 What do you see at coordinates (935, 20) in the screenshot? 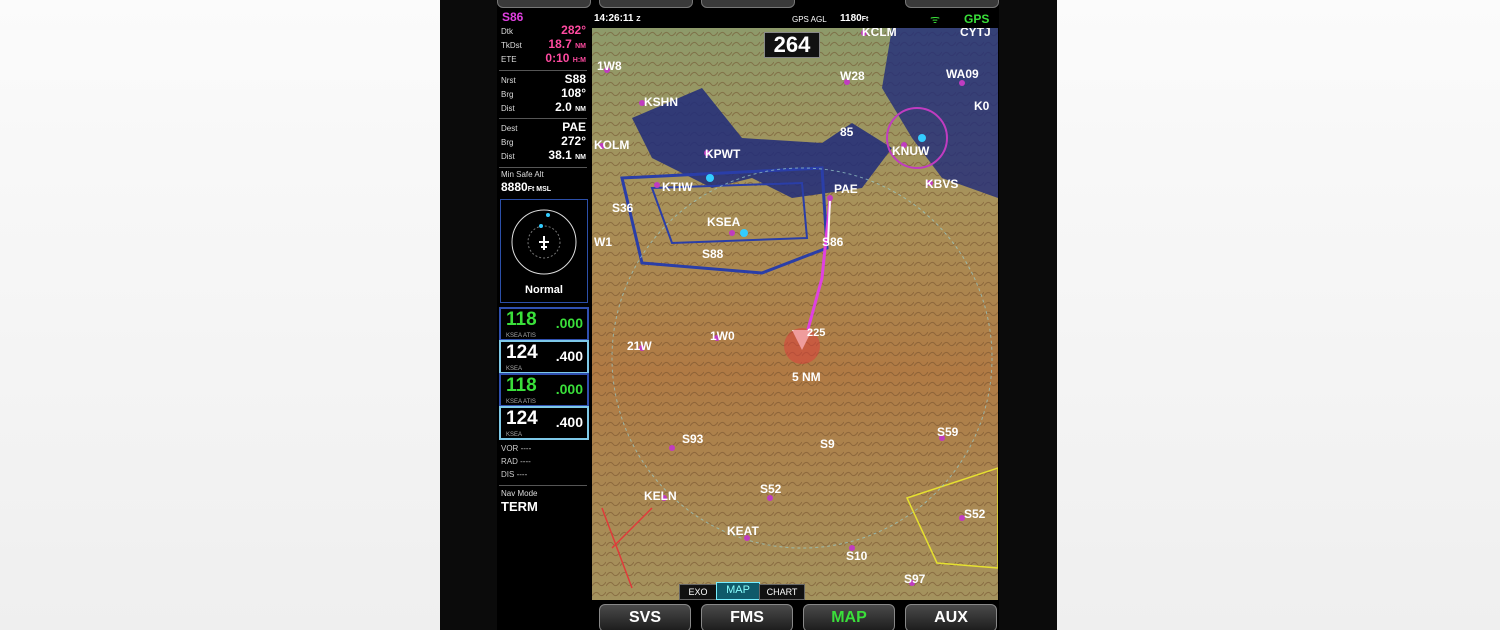
I see `wifi-icon: ᯤ` at bounding box center [935, 20].